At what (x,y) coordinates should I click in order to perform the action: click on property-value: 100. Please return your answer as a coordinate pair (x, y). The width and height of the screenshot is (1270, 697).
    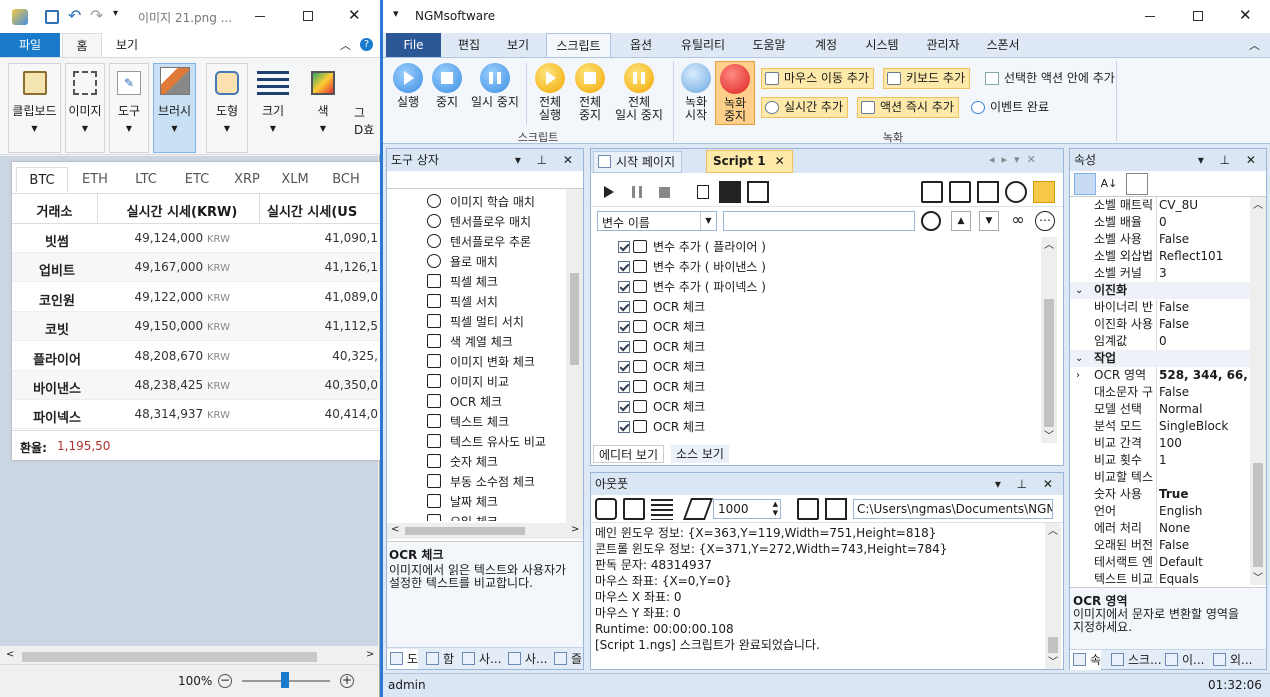
    Looking at the image, I should click on (1204, 443).